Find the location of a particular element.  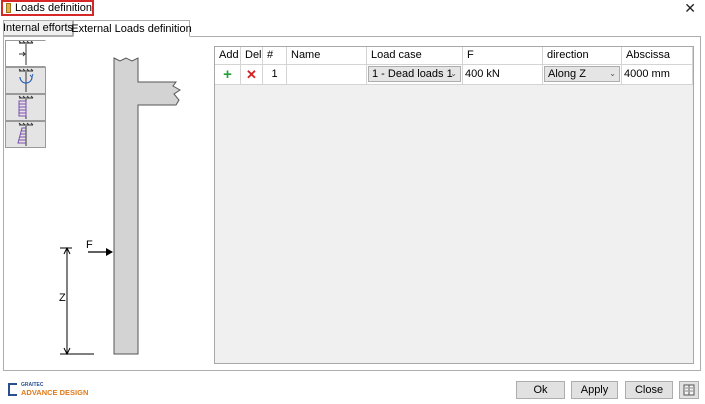

column-diagram is located at coordinates (120, 206).